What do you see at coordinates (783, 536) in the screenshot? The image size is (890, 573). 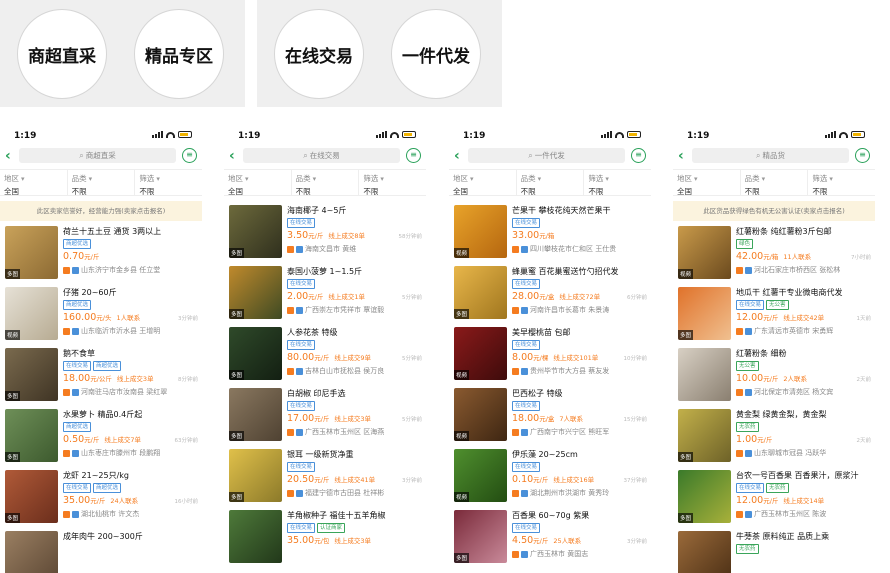 I see `item-title: 牛蒡茶 原料纯正 品质上乘` at bounding box center [783, 536].